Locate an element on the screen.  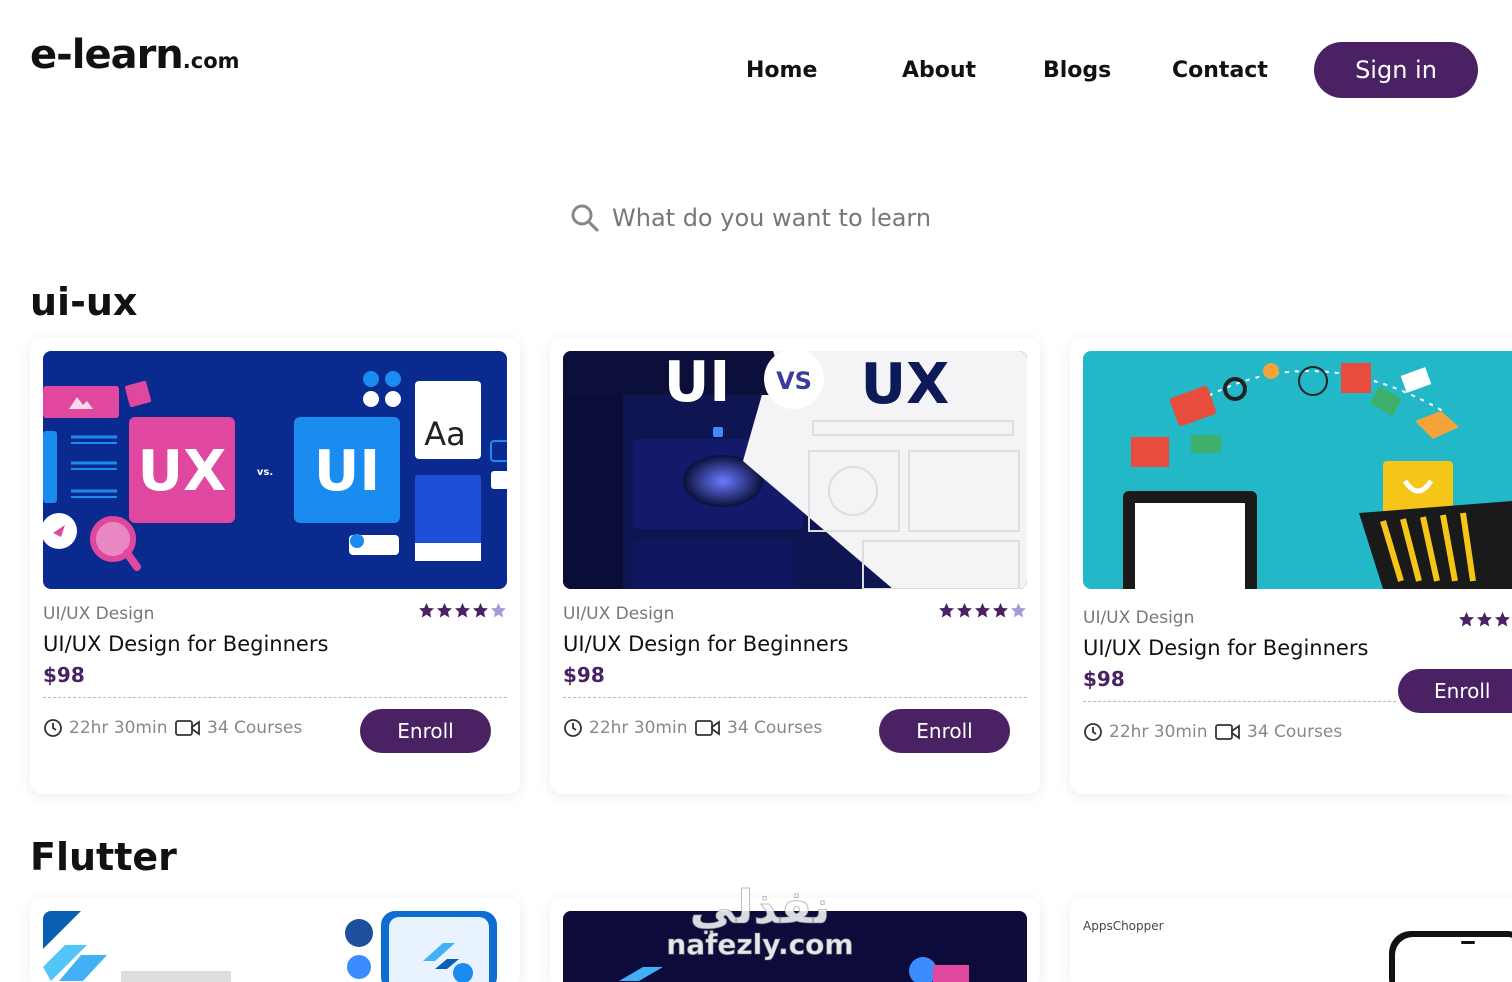
thumbnail-illustration: UI VS UX is located at coordinates (795, 470).